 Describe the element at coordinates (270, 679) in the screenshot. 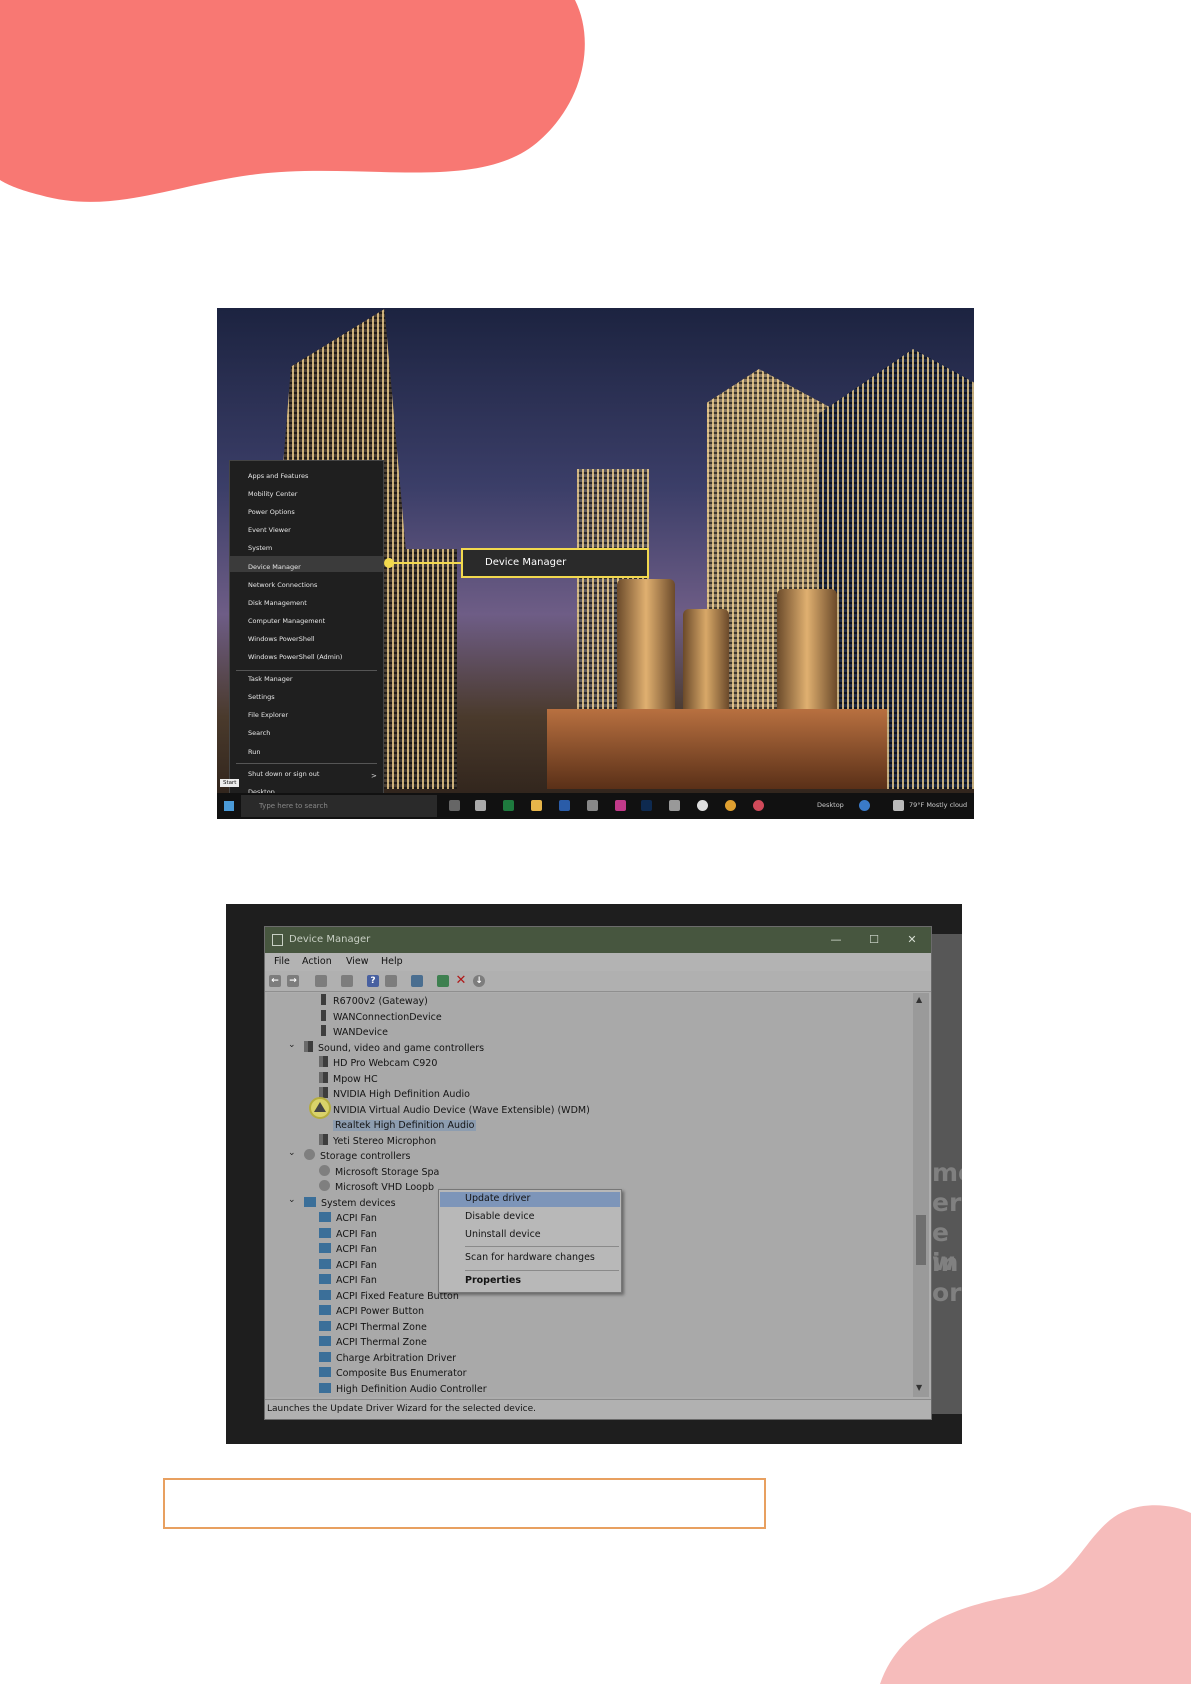

I see `winx-menu-item-task-manager: Task Manager` at that location.